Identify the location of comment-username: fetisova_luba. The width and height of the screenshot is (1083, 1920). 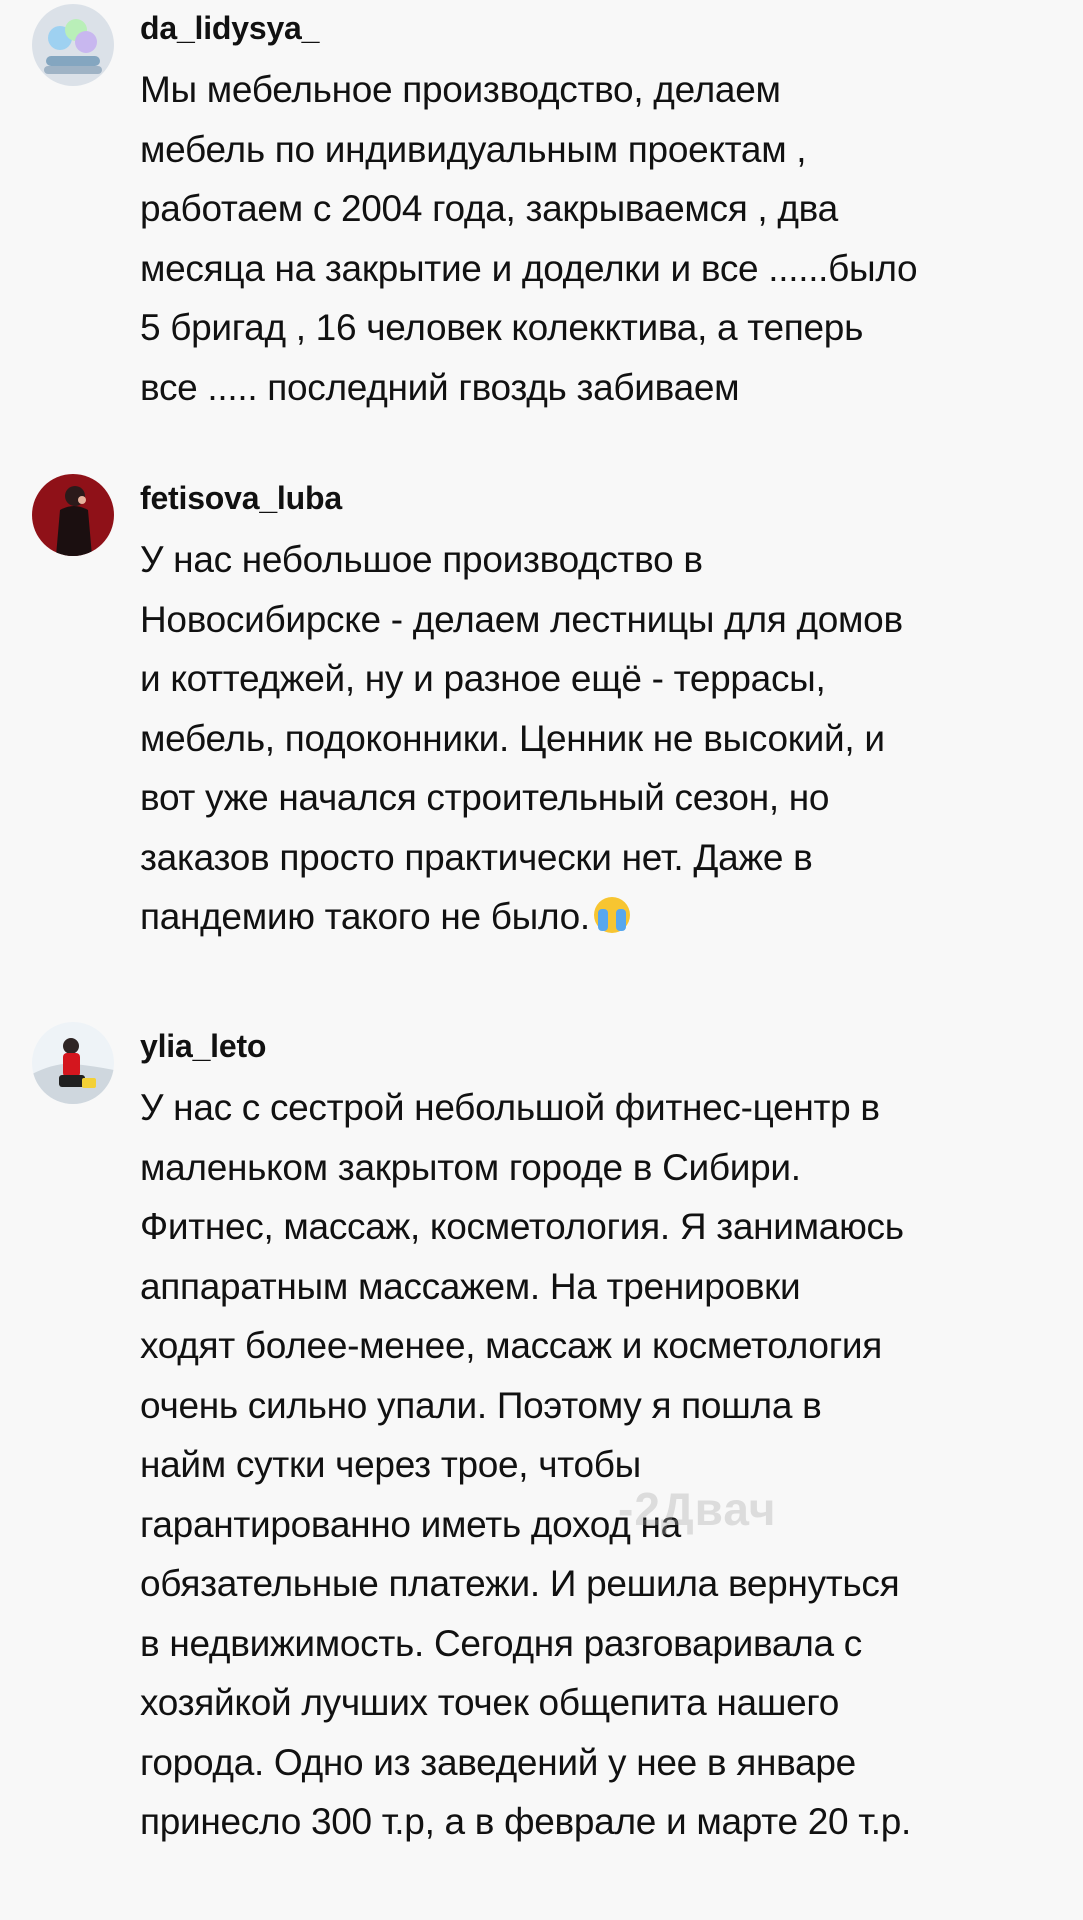
(605, 498).